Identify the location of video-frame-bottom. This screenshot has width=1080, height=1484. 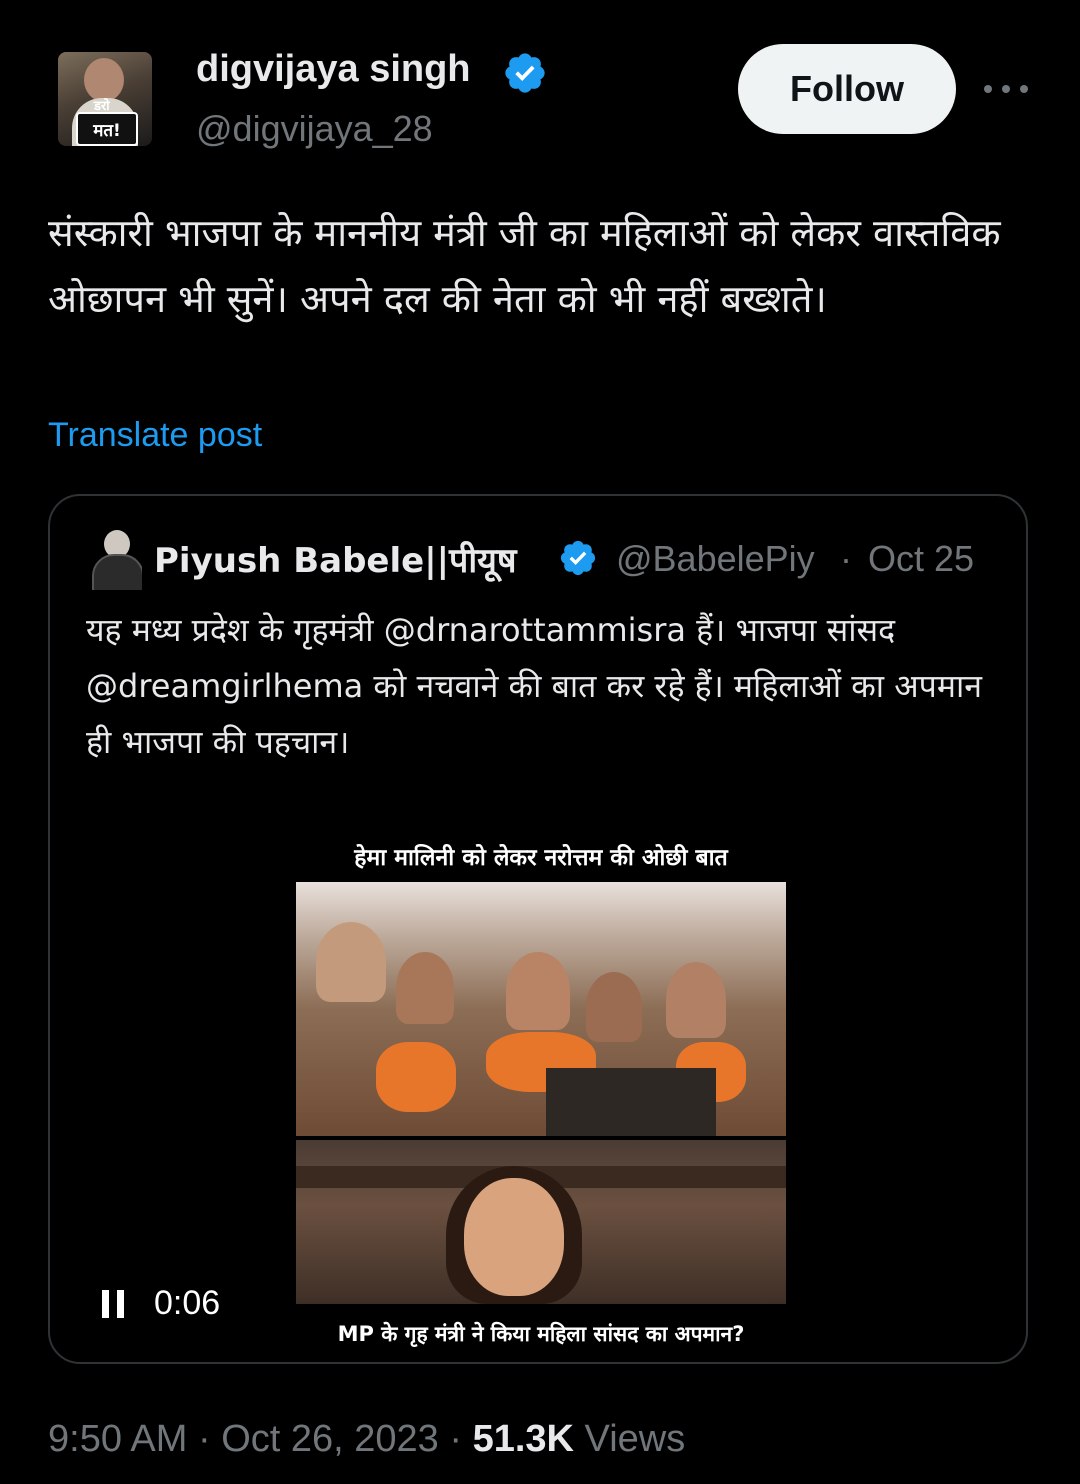
(541, 1222).